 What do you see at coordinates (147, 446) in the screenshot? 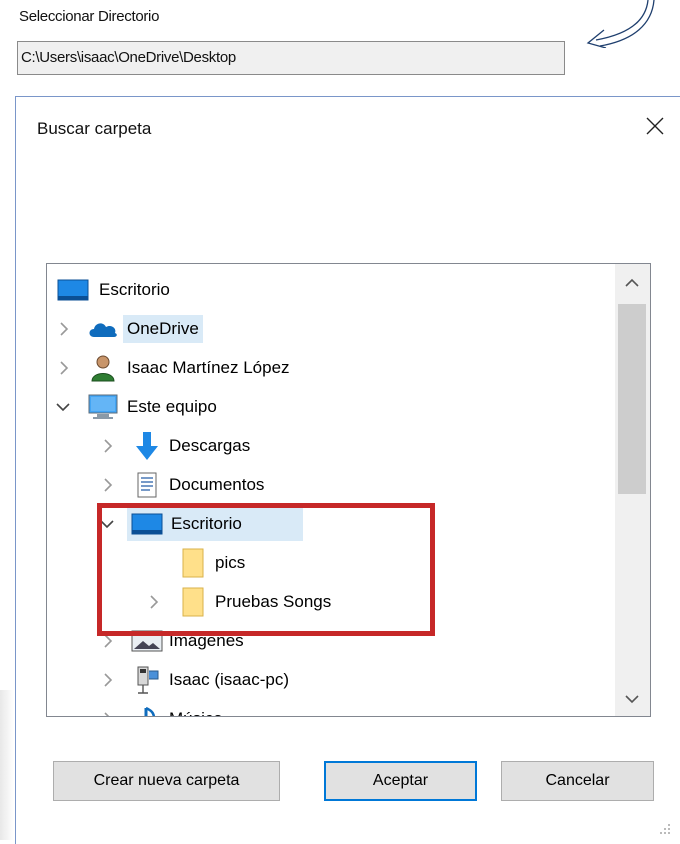
I see `download-arrow-icon` at bounding box center [147, 446].